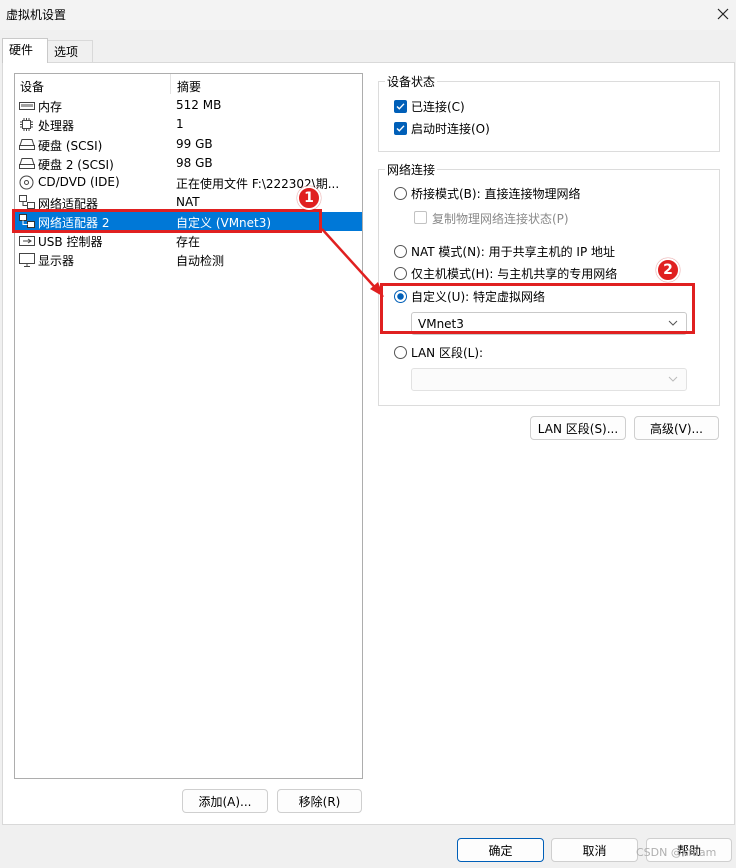  I want to click on annotation-highlight-adapter, so click(167, 221).